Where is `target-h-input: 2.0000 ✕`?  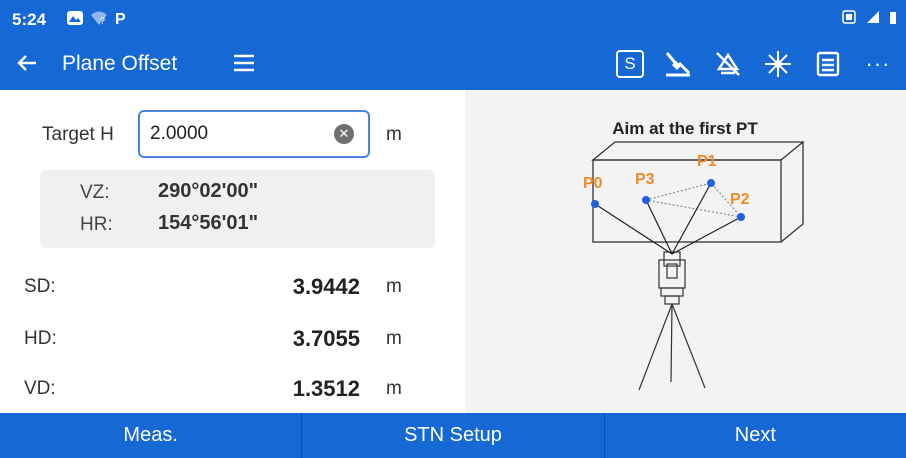 target-h-input: 2.0000 ✕ is located at coordinates (254, 134).